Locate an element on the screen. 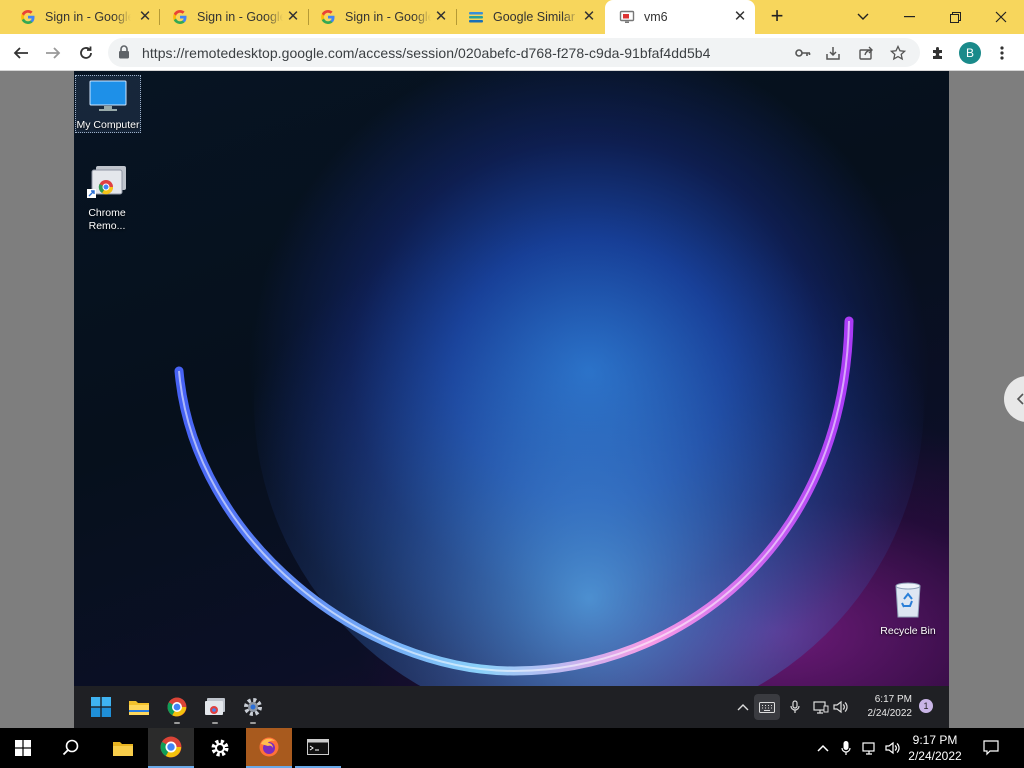 The height and width of the screenshot is (768, 1024). host-settings is located at coordinates (220, 748).